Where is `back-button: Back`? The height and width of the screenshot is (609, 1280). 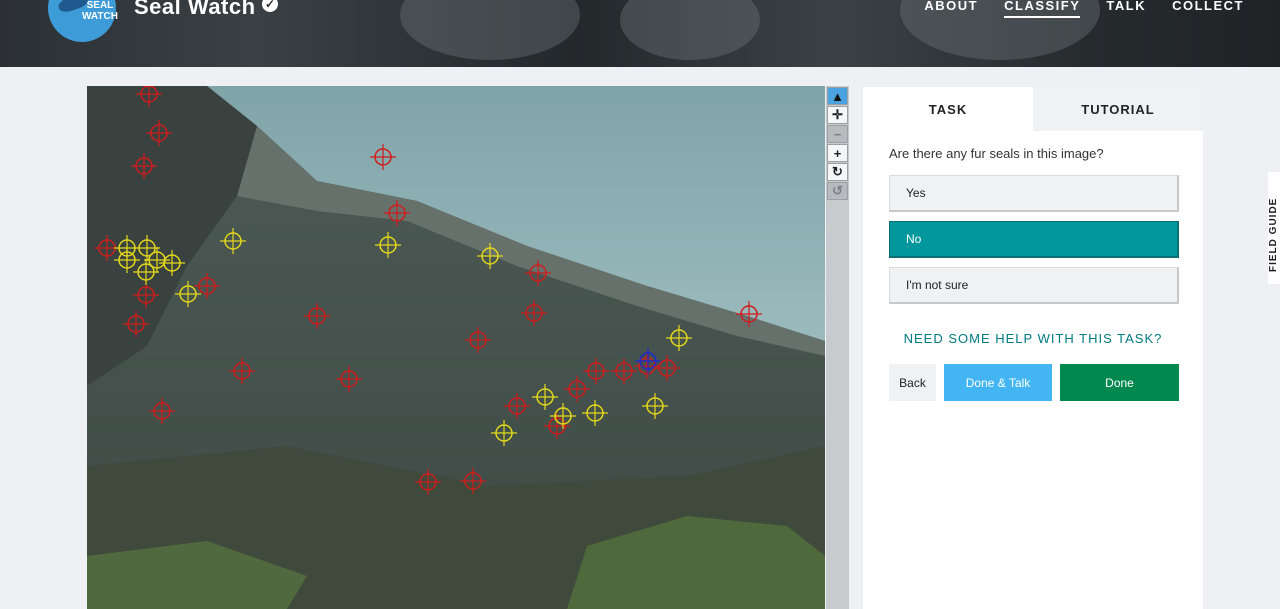
back-button: Back is located at coordinates (912, 382).